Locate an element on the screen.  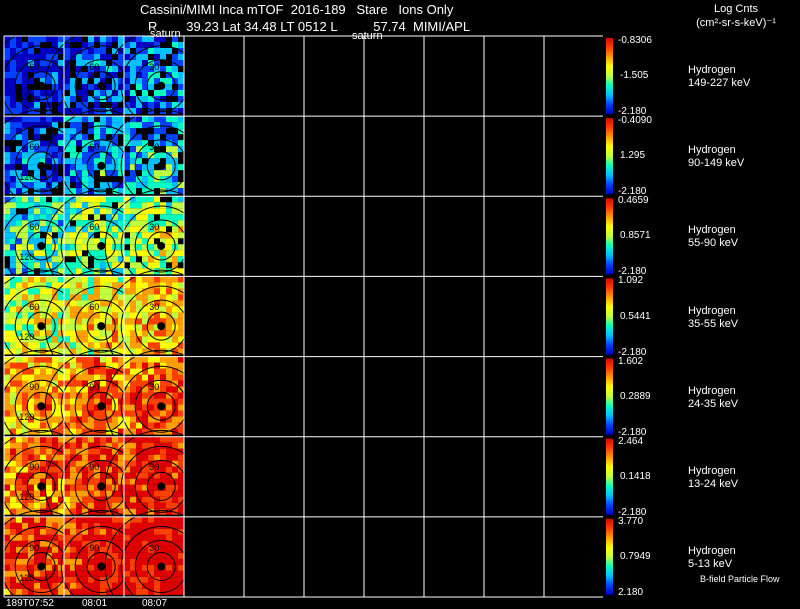
time-label: 189T07:52 is located at coordinates (30, 603).